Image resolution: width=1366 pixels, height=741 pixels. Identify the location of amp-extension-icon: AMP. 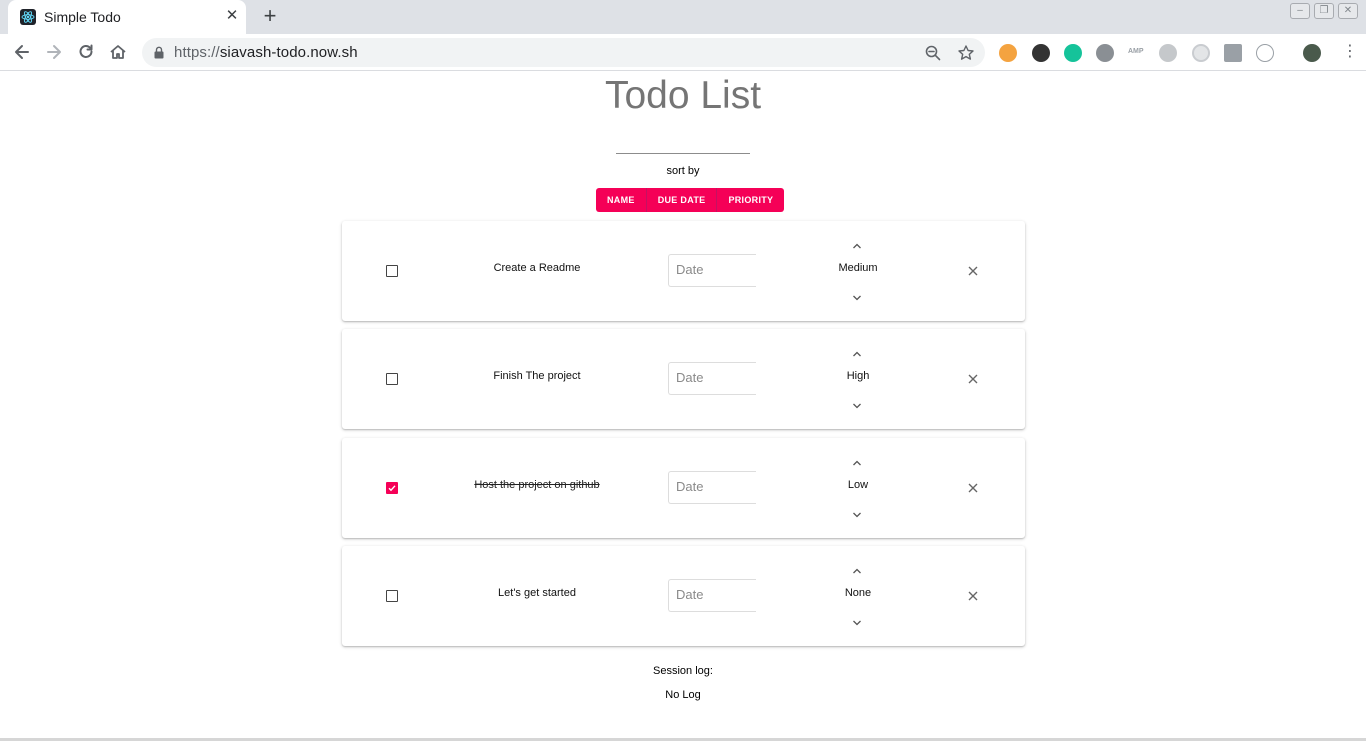
(1136, 51).